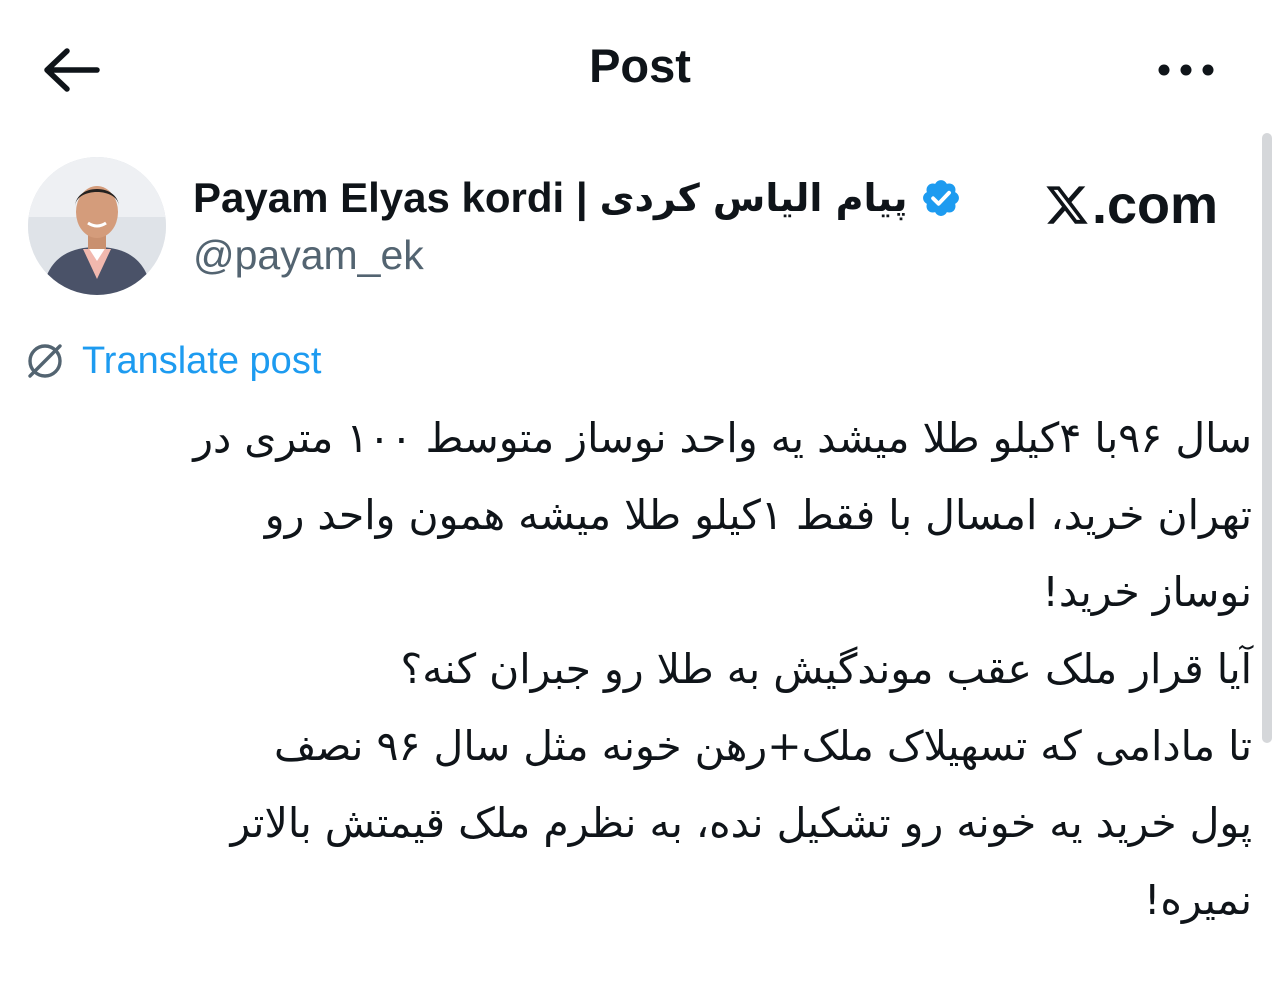 The width and height of the screenshot is (1280, 987). Describe the element at coordinates (753, 198) in the screenshot. I see `author-name-persian: پیام الیاس کردی` at that location.